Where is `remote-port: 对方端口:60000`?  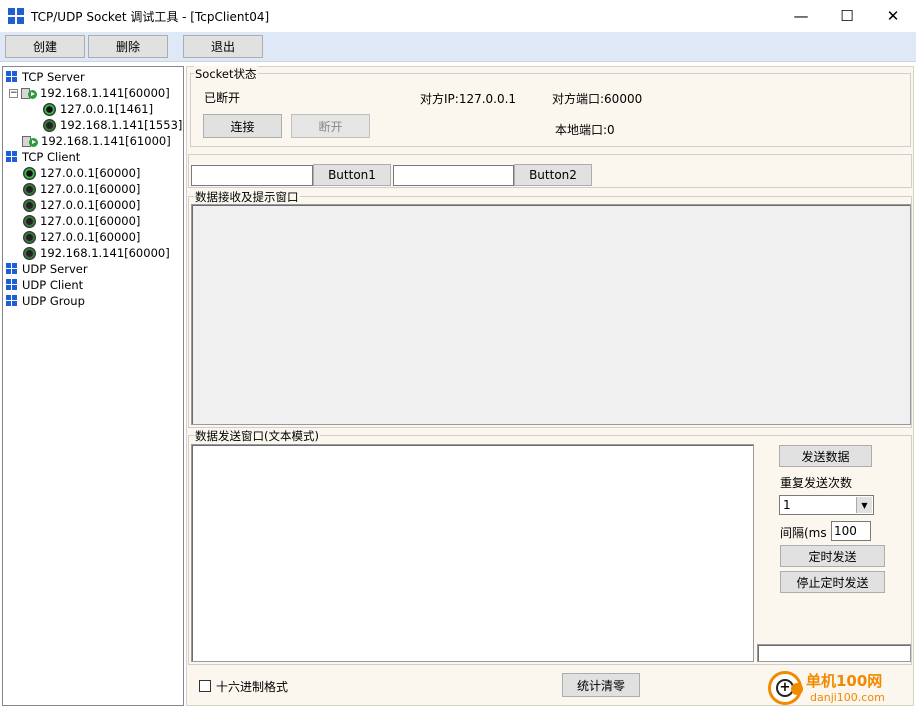 remote-port: 对方端口:60000 is located at coordinates (597, 99).